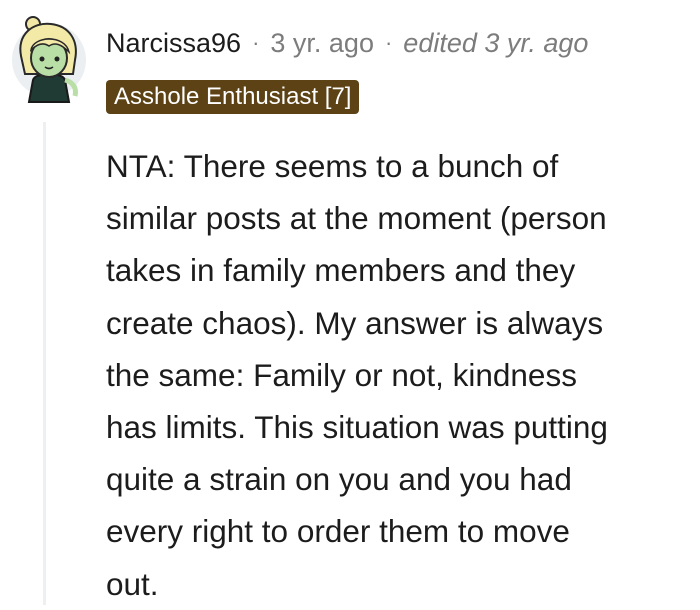 This screenshot has width=700, height=610. What do you see at coordinates (332, 166) in the screenshot?
I see `comment-body-line: NTA: There seems to a bunch of` at bounding box center [332, 166].